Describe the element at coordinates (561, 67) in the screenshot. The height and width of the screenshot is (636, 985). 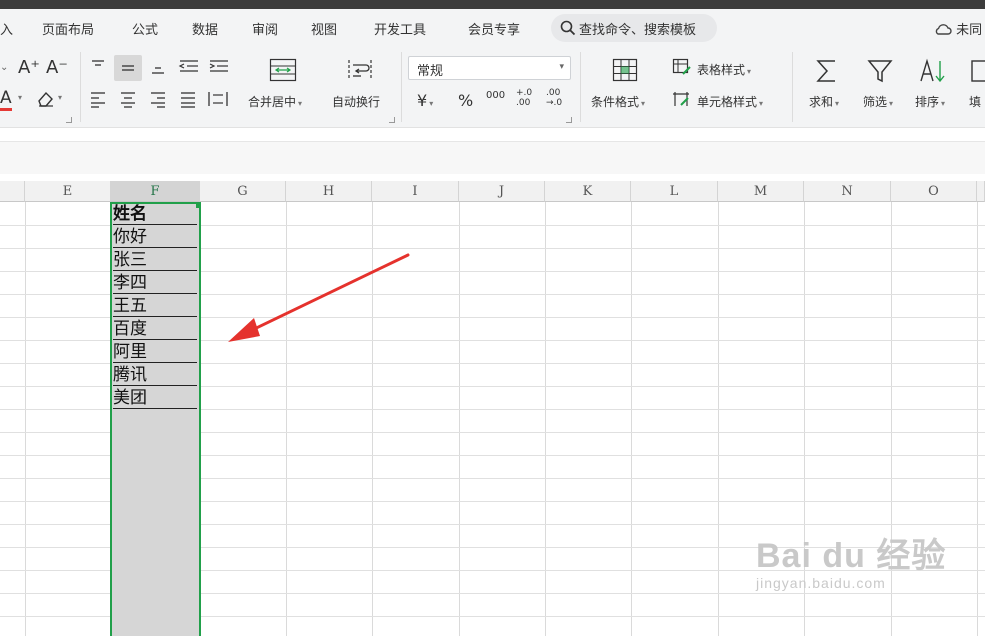
I see `chevron-down-icon: ▾` at that location.